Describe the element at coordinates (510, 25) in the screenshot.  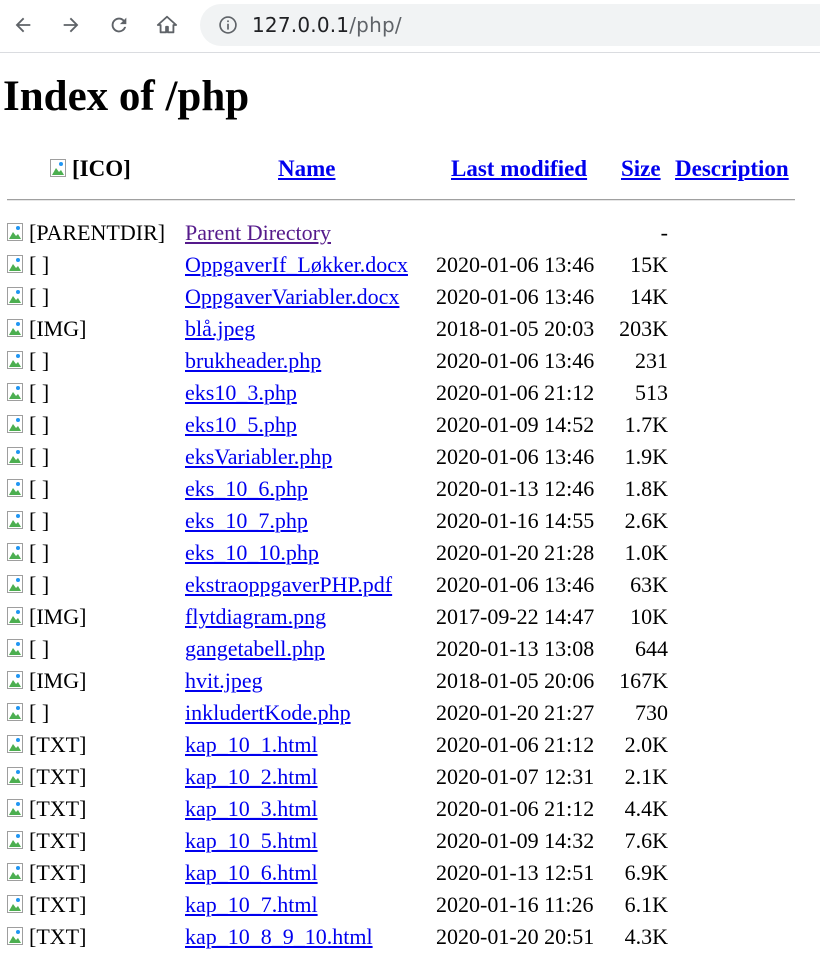
I see `address-bar: 127.0.0.1/php/` at that location.